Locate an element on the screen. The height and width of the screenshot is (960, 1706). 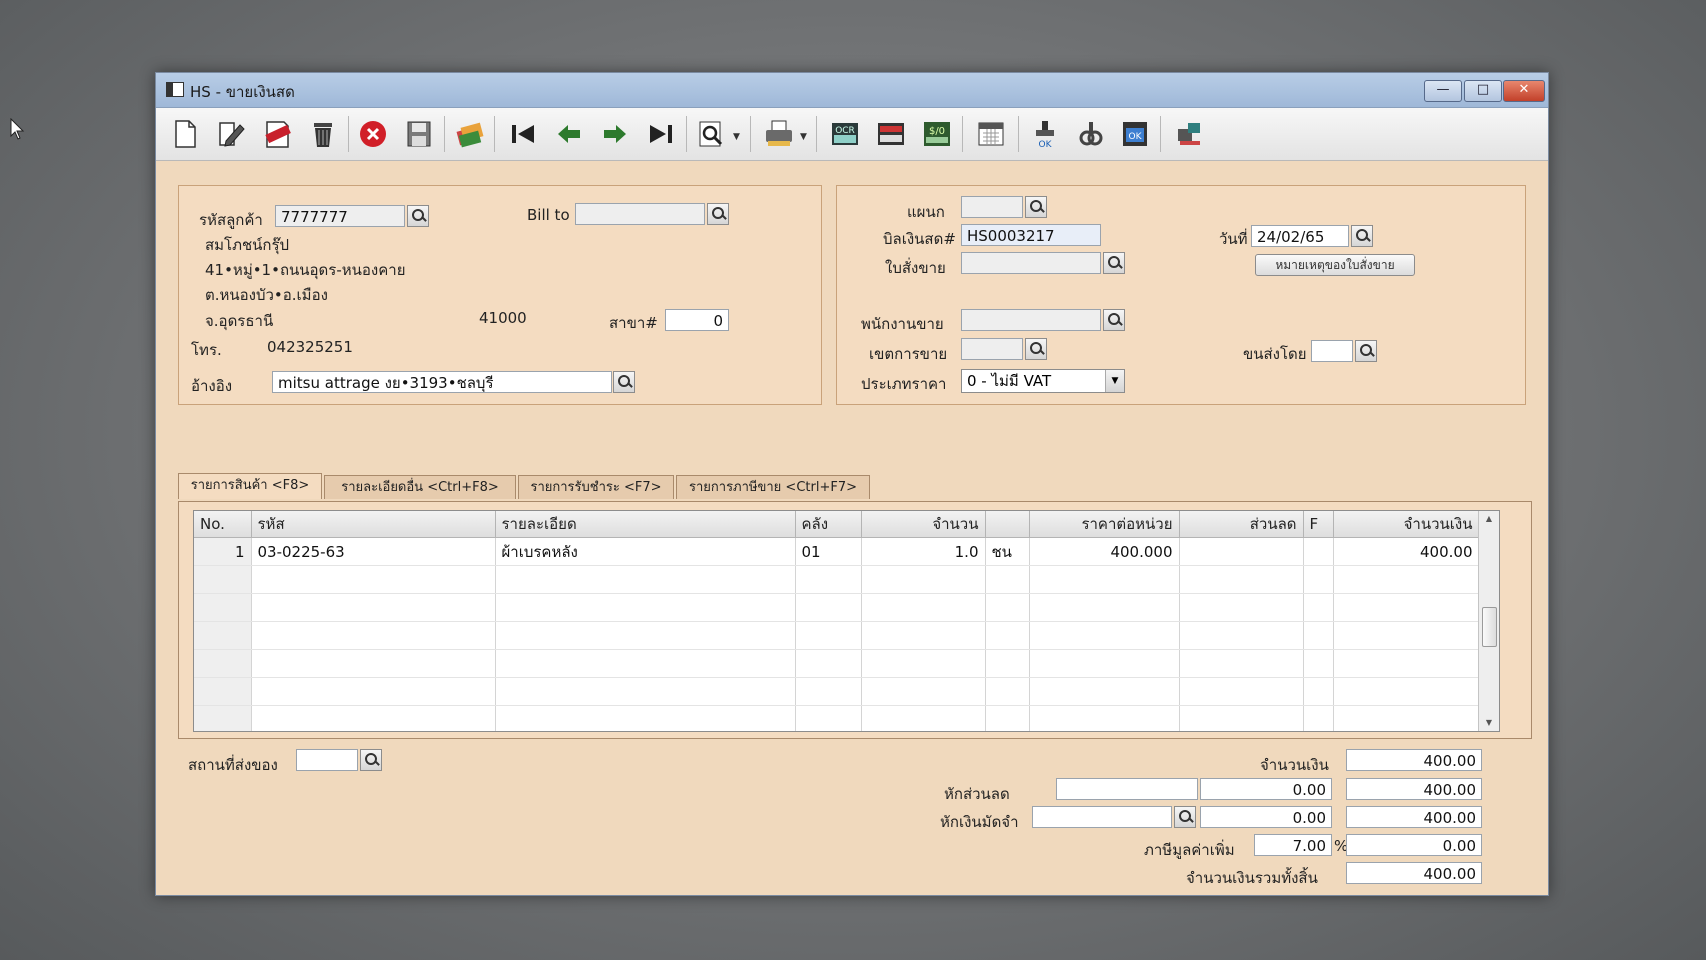
tab-items: รายการสินค้า <F8> is located at coordinates (250, 486).